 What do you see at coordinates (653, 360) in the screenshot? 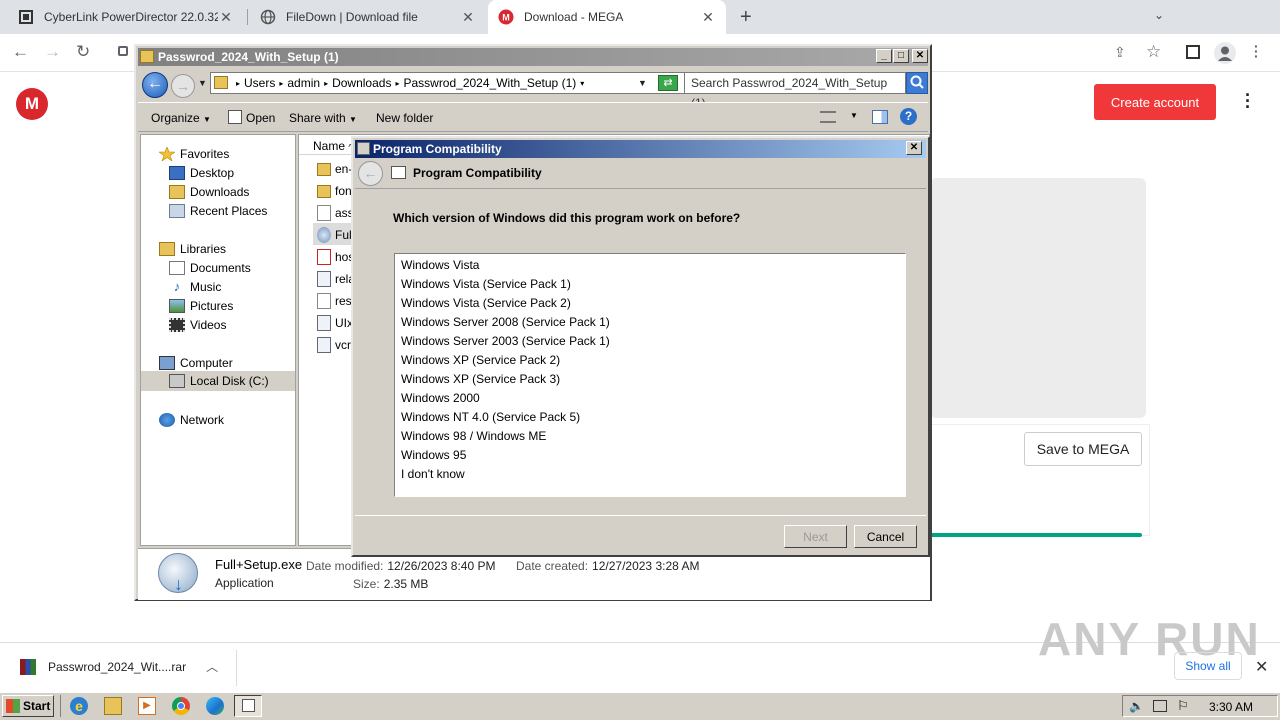
I see `version-option: Windows XP (Service Pack 2)` at bounding box center [653, 360].